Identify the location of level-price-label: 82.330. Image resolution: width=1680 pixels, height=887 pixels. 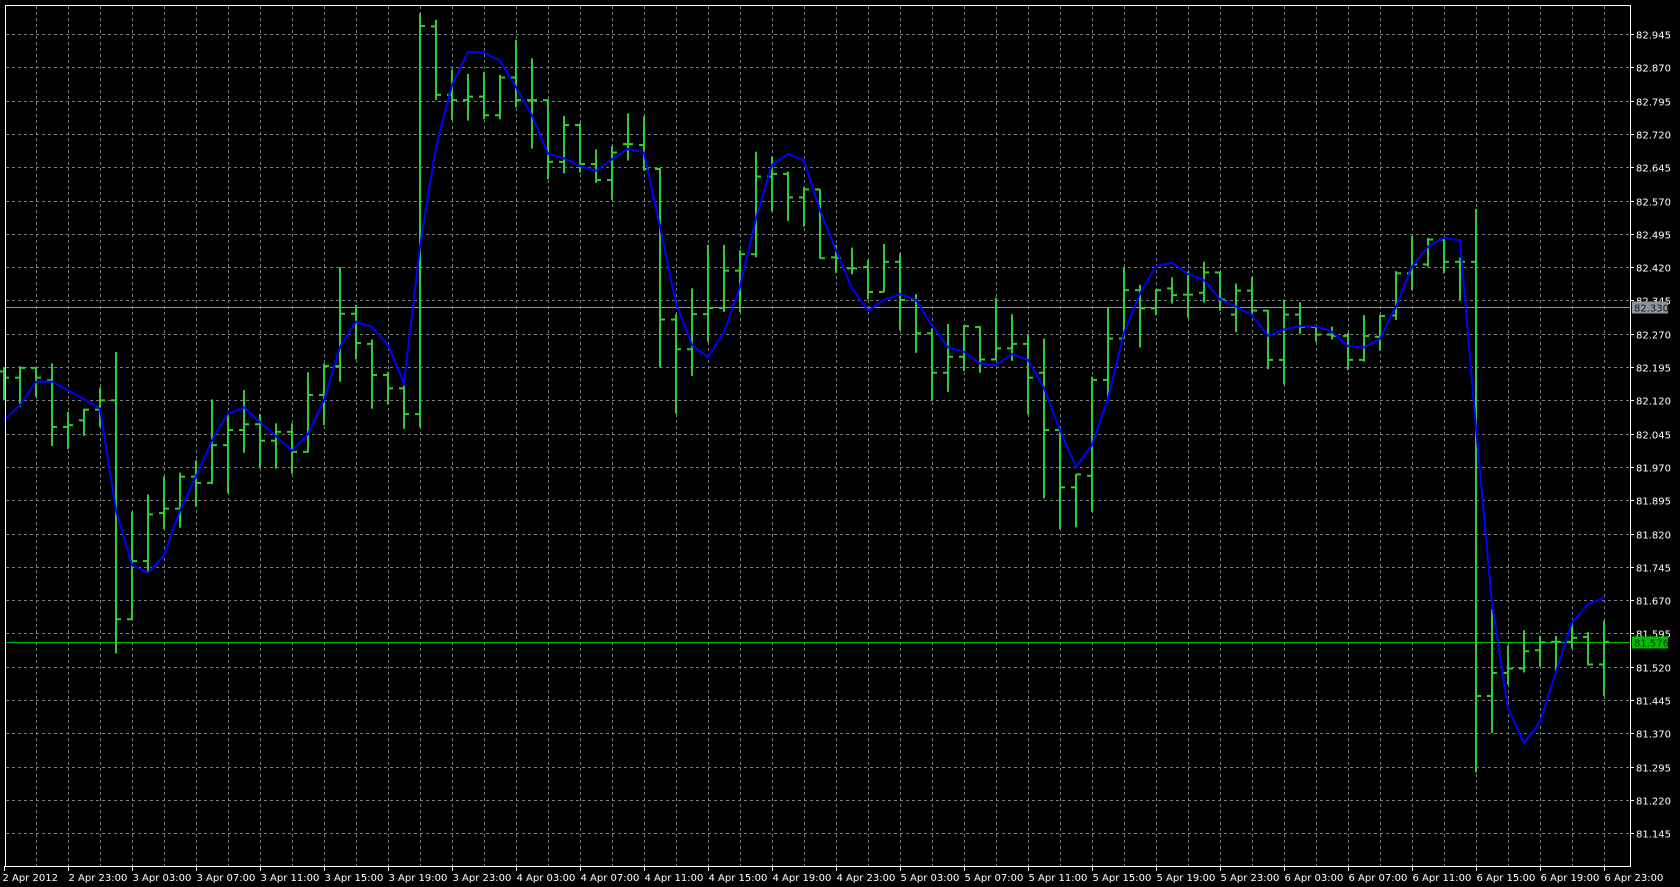
(1651, 309).